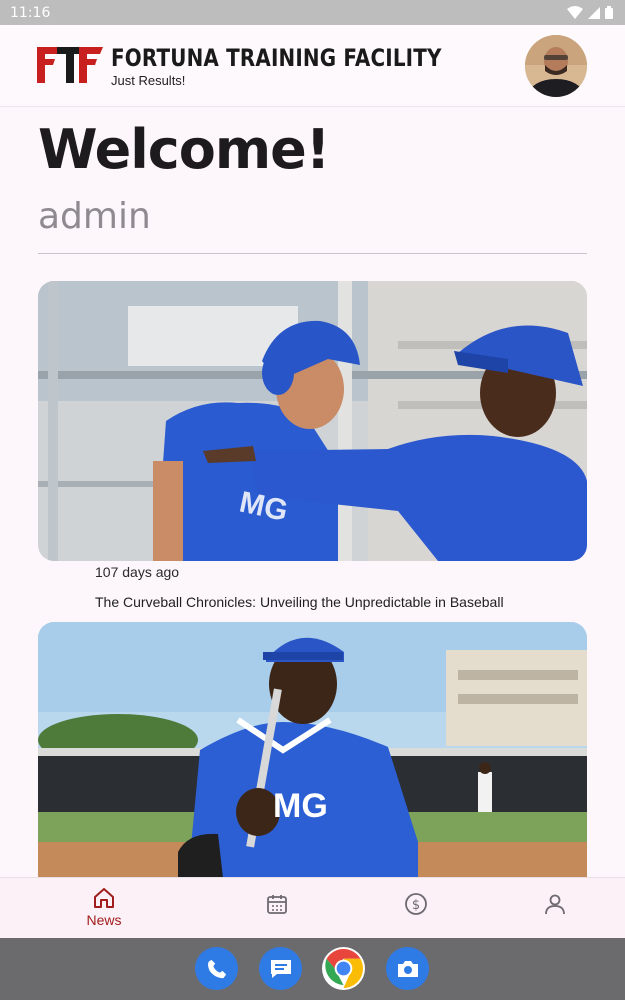  What do you see at coordinates (184, 149) in the screenshot?
I see `welcome-heading: Welcome!` at bounding box center [184, 149].